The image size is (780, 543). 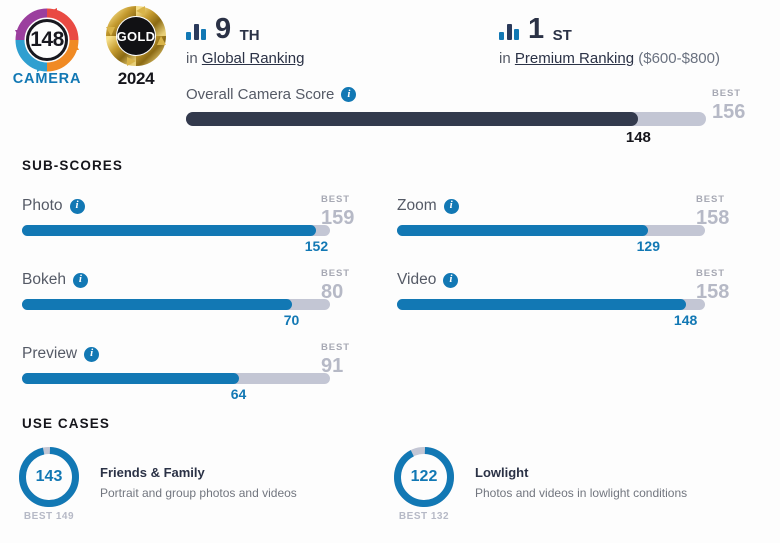 I want to click on global-rank-row: 9 TH, so click(x=245, y=27).